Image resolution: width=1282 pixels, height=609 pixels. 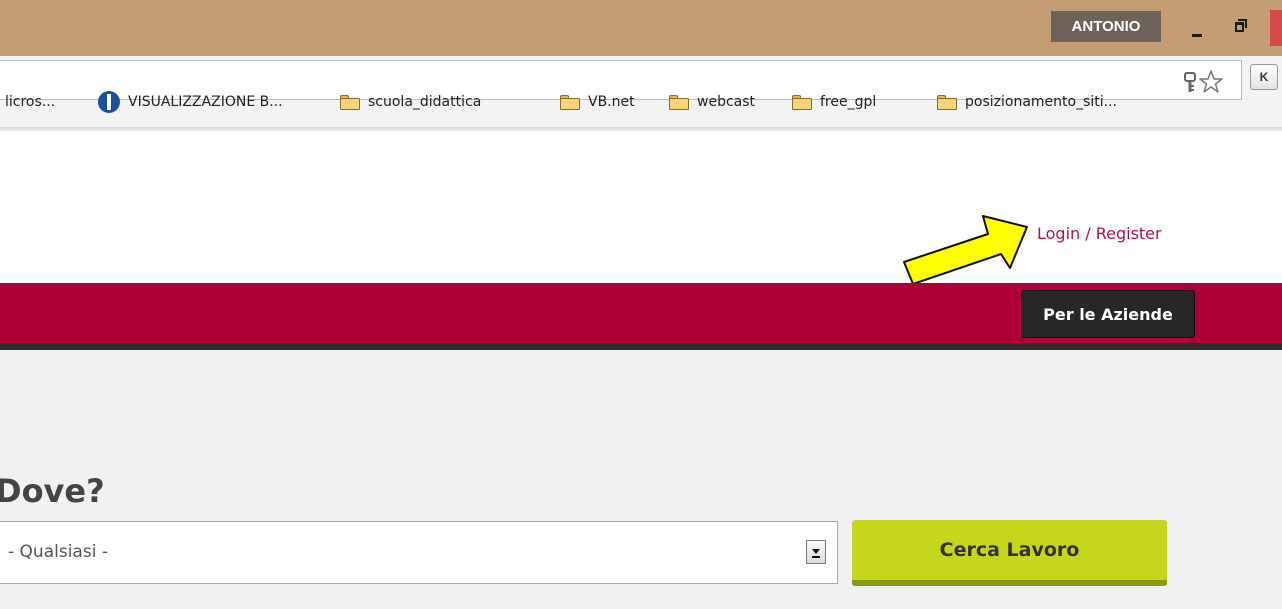 What do you see at coordinates (726, 102) in the screenshot?
I see `bookmark-label: webcast` at bounding box center [726, 102].